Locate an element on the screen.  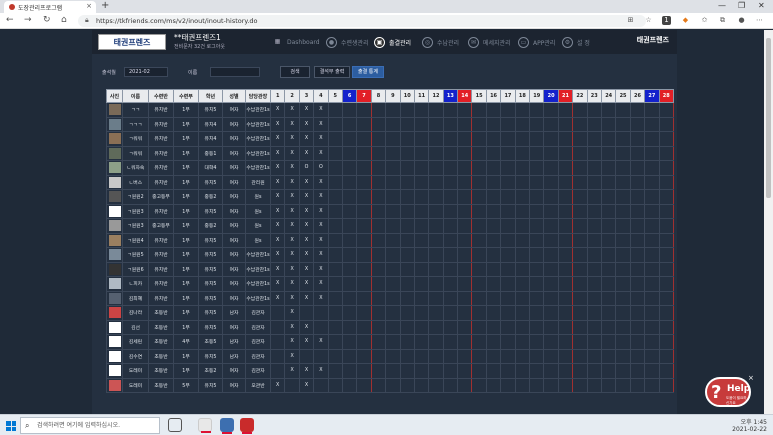
cell-name: ㄴ버스 is located at coordinates (135, 182).